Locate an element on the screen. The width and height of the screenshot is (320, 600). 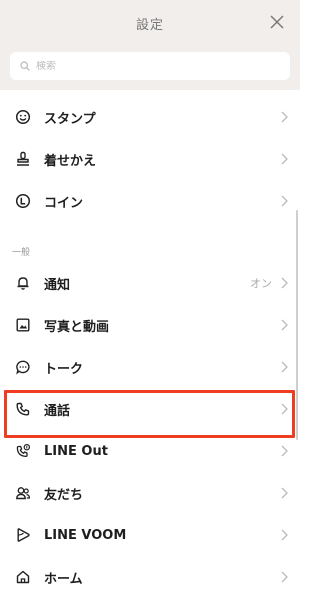
scrollbar is located at coordinates (297, 325).